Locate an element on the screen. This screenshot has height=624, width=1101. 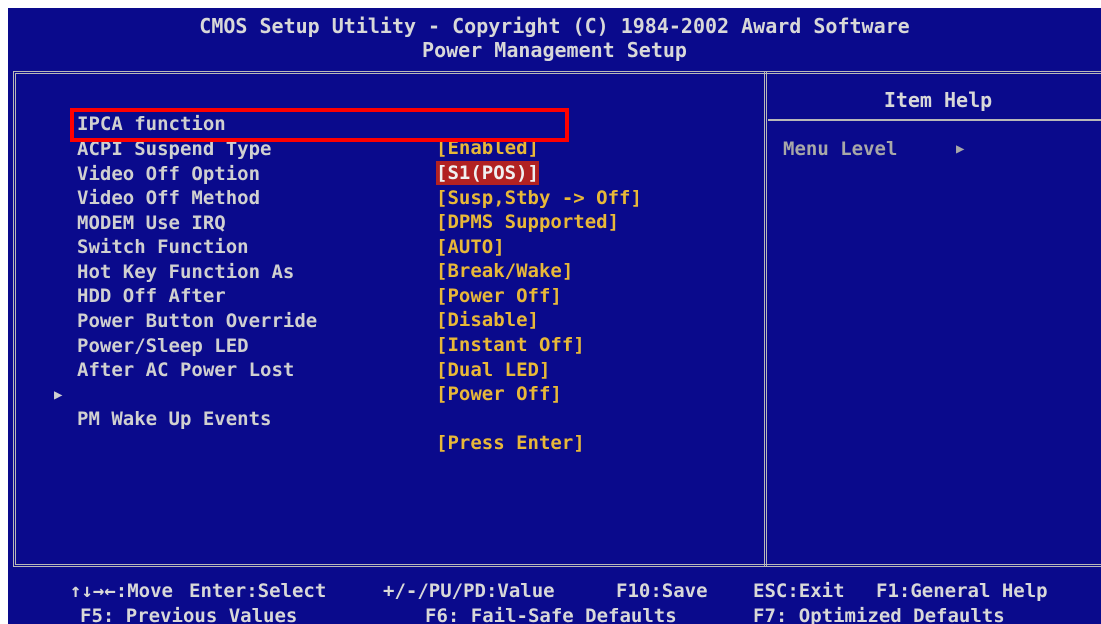
footer-select: Enter:Select is located at coordinates (258, 591).